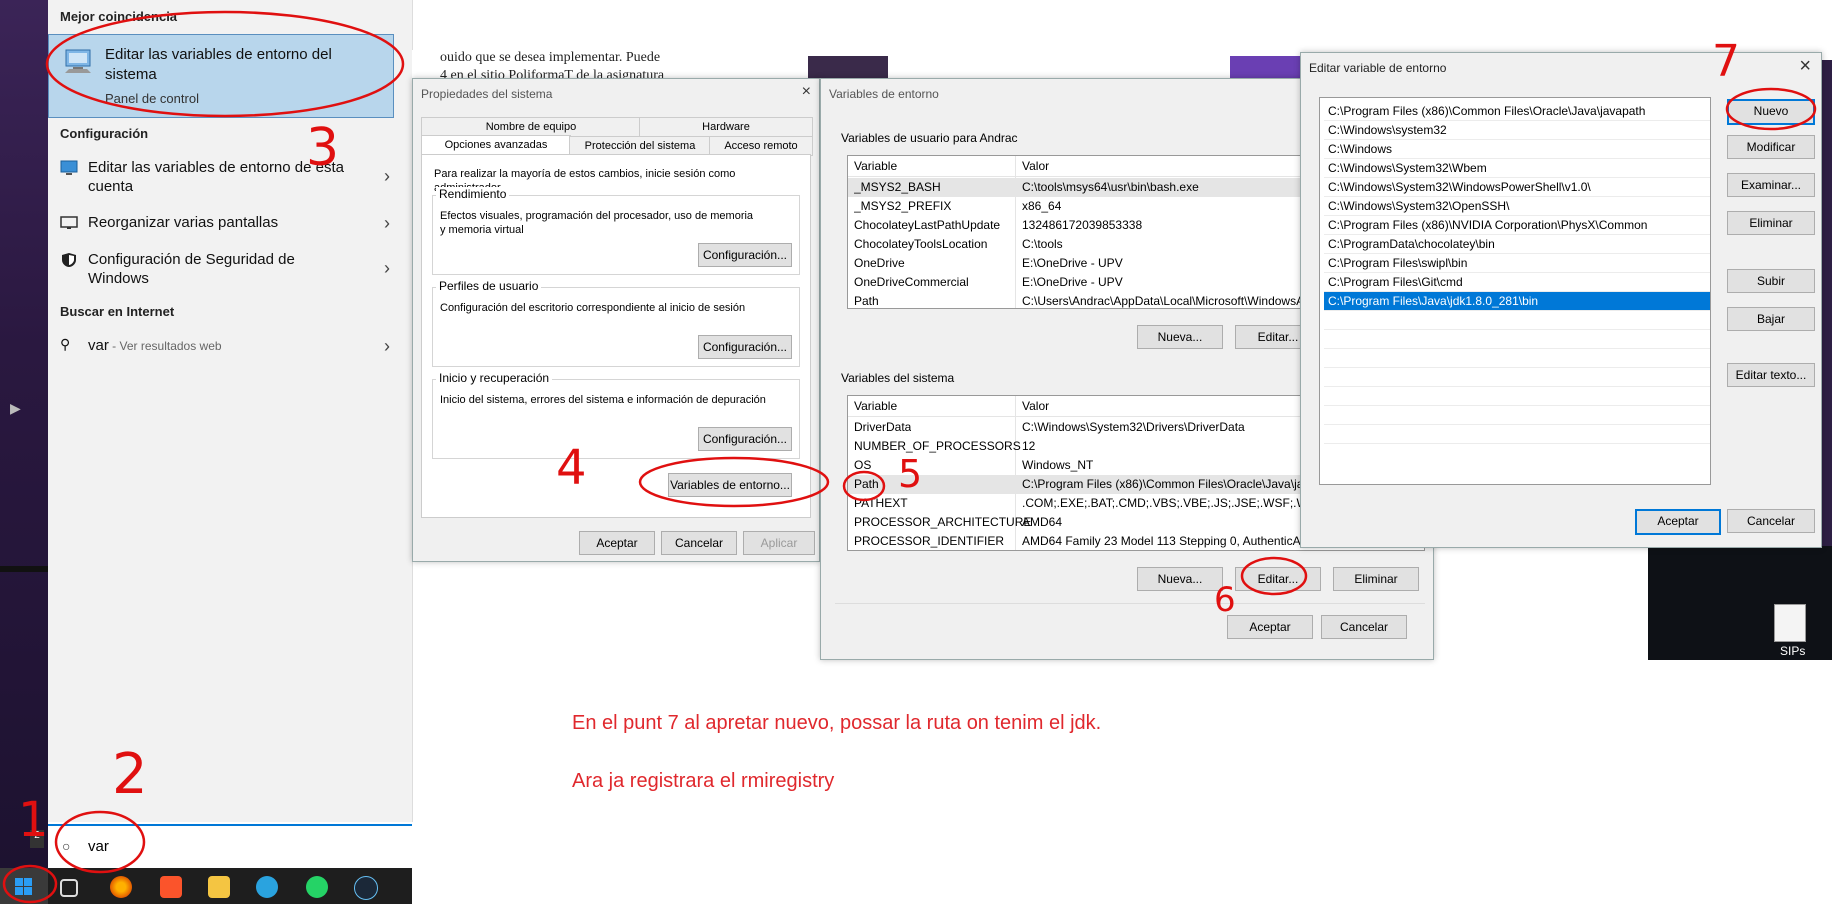 Image resolution: width=1832 pixels, height=904 pixels. I want to click on annotation-number: 6, so click(1225, 600).